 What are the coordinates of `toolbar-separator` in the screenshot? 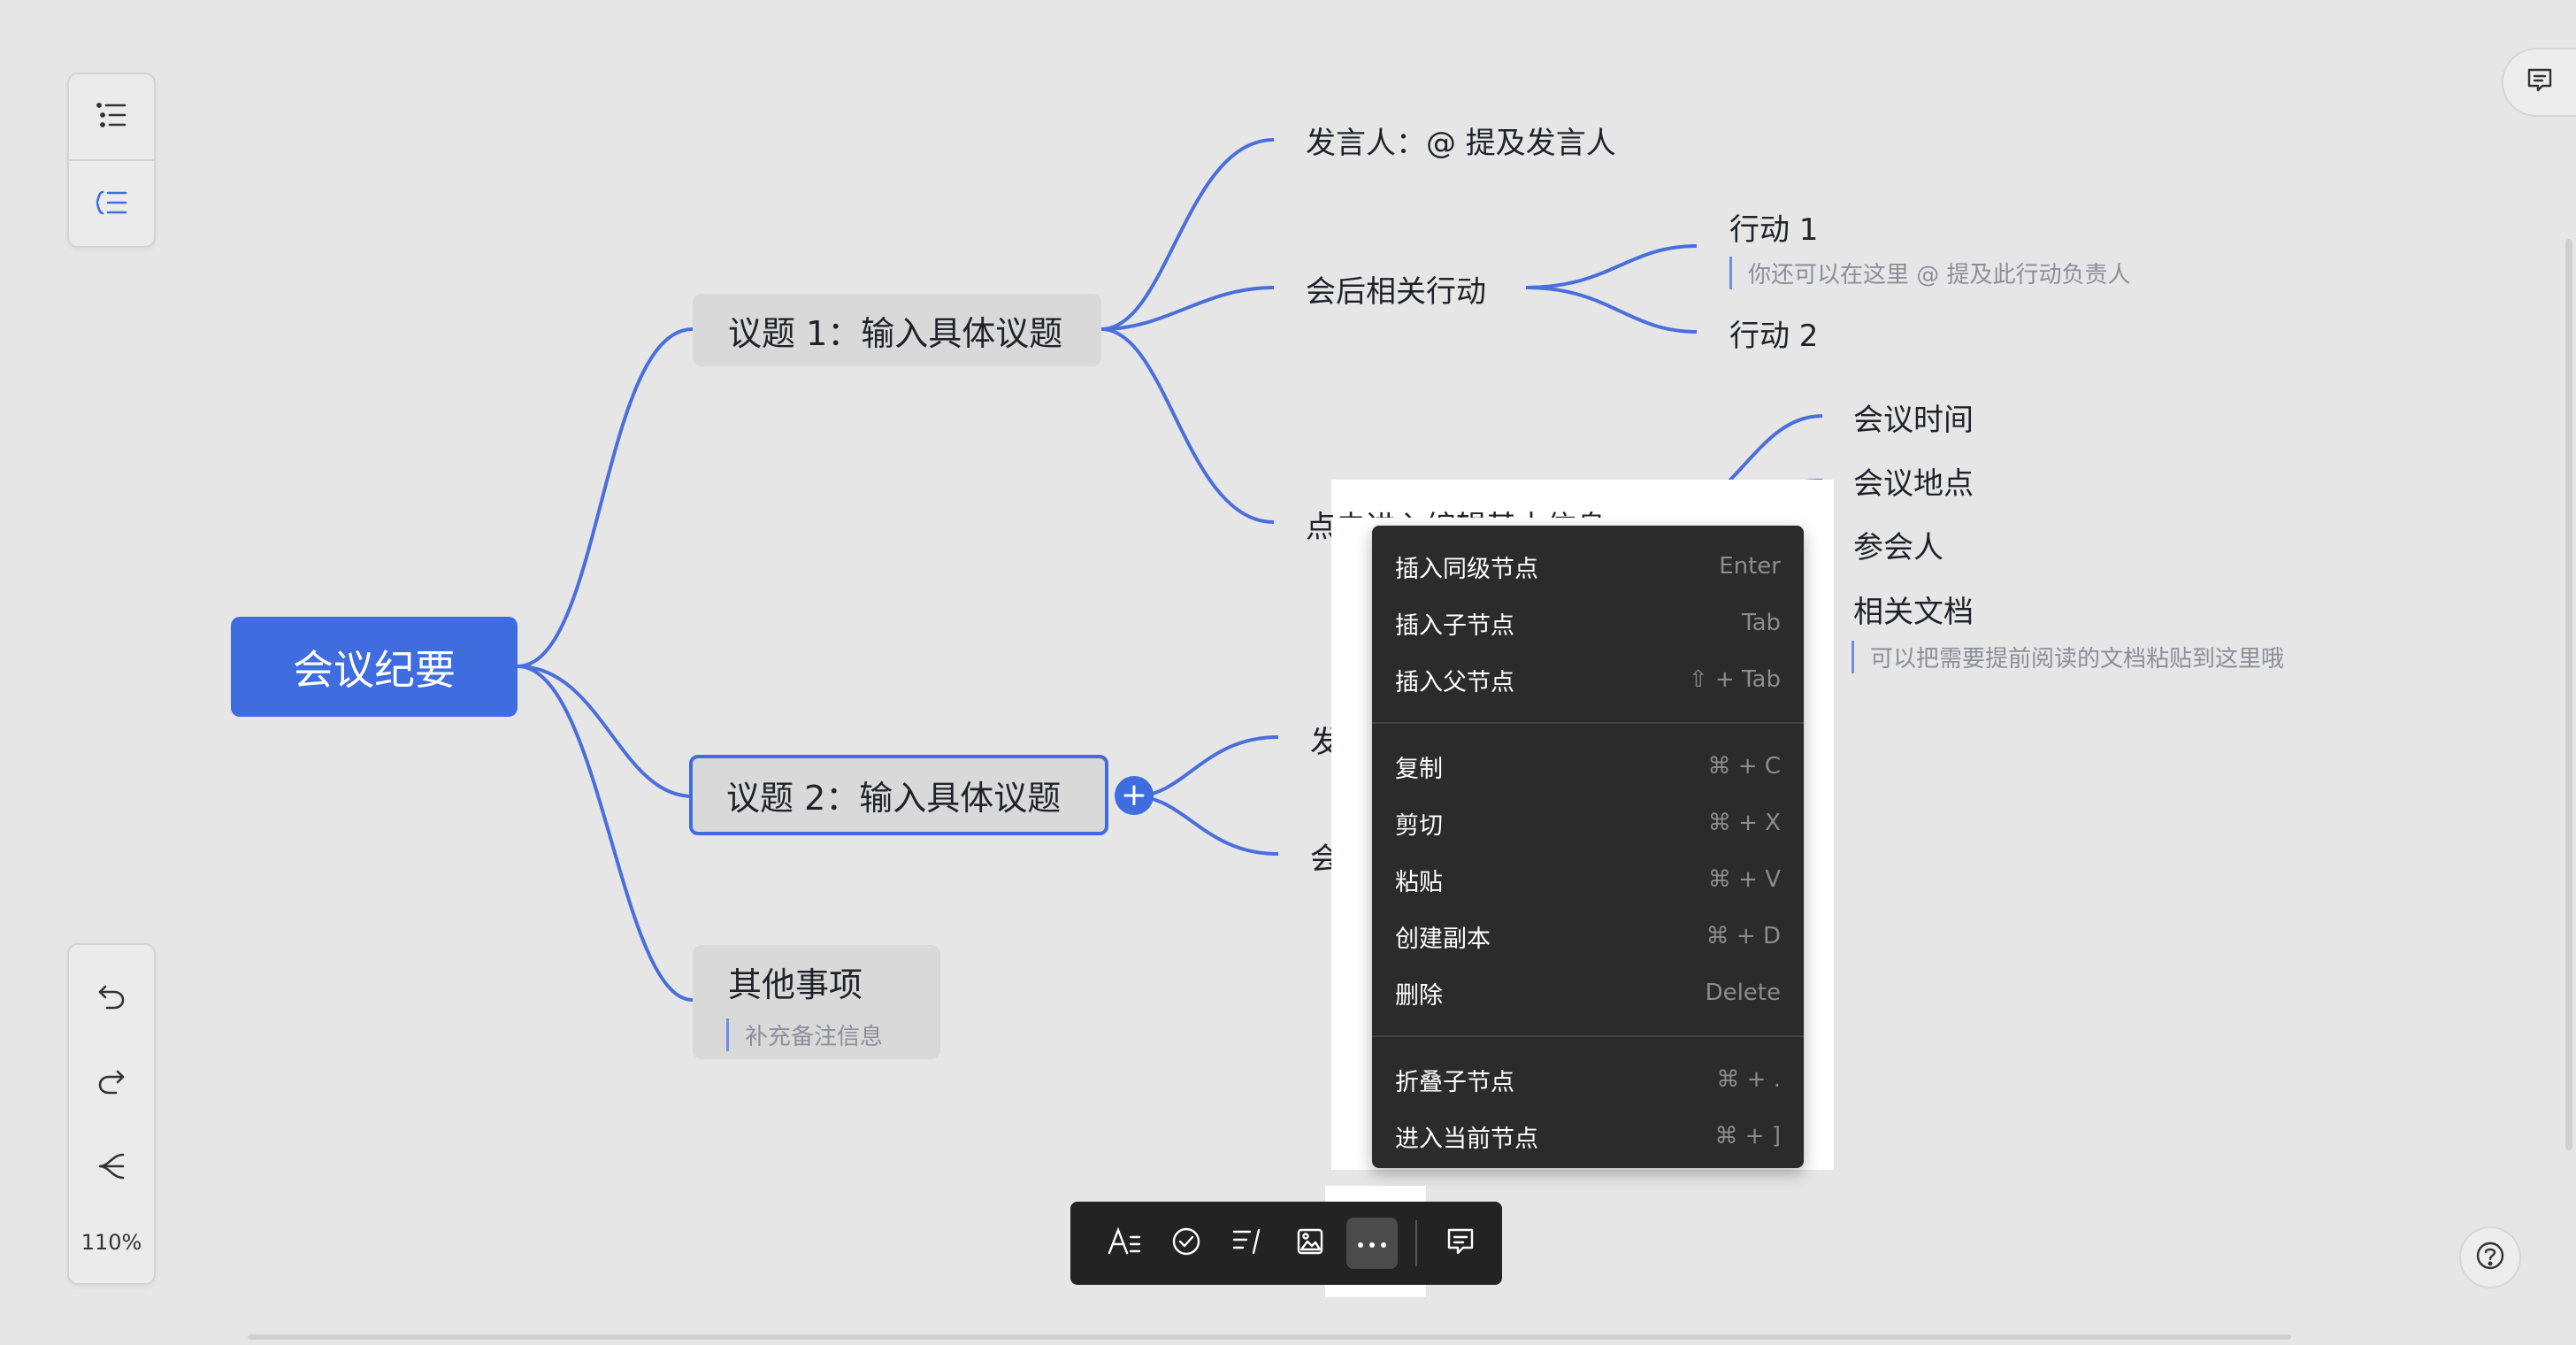 It's located at (1416, 1243).